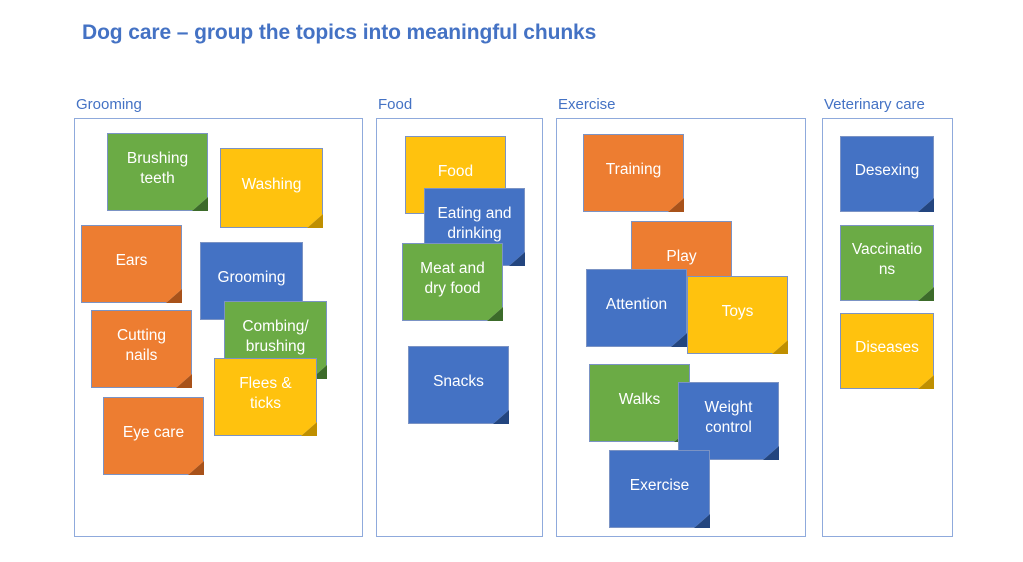  What do you see at coordinates (633, 170) in the screenshot?
I see `sticky-note-label: Training` at bounding box center [633, 170].